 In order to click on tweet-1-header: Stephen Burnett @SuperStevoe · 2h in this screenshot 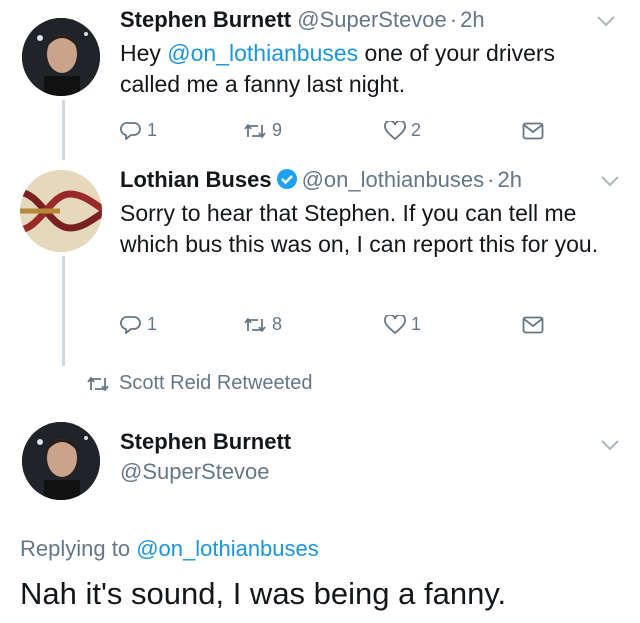, I will do `click(302, 20)`.